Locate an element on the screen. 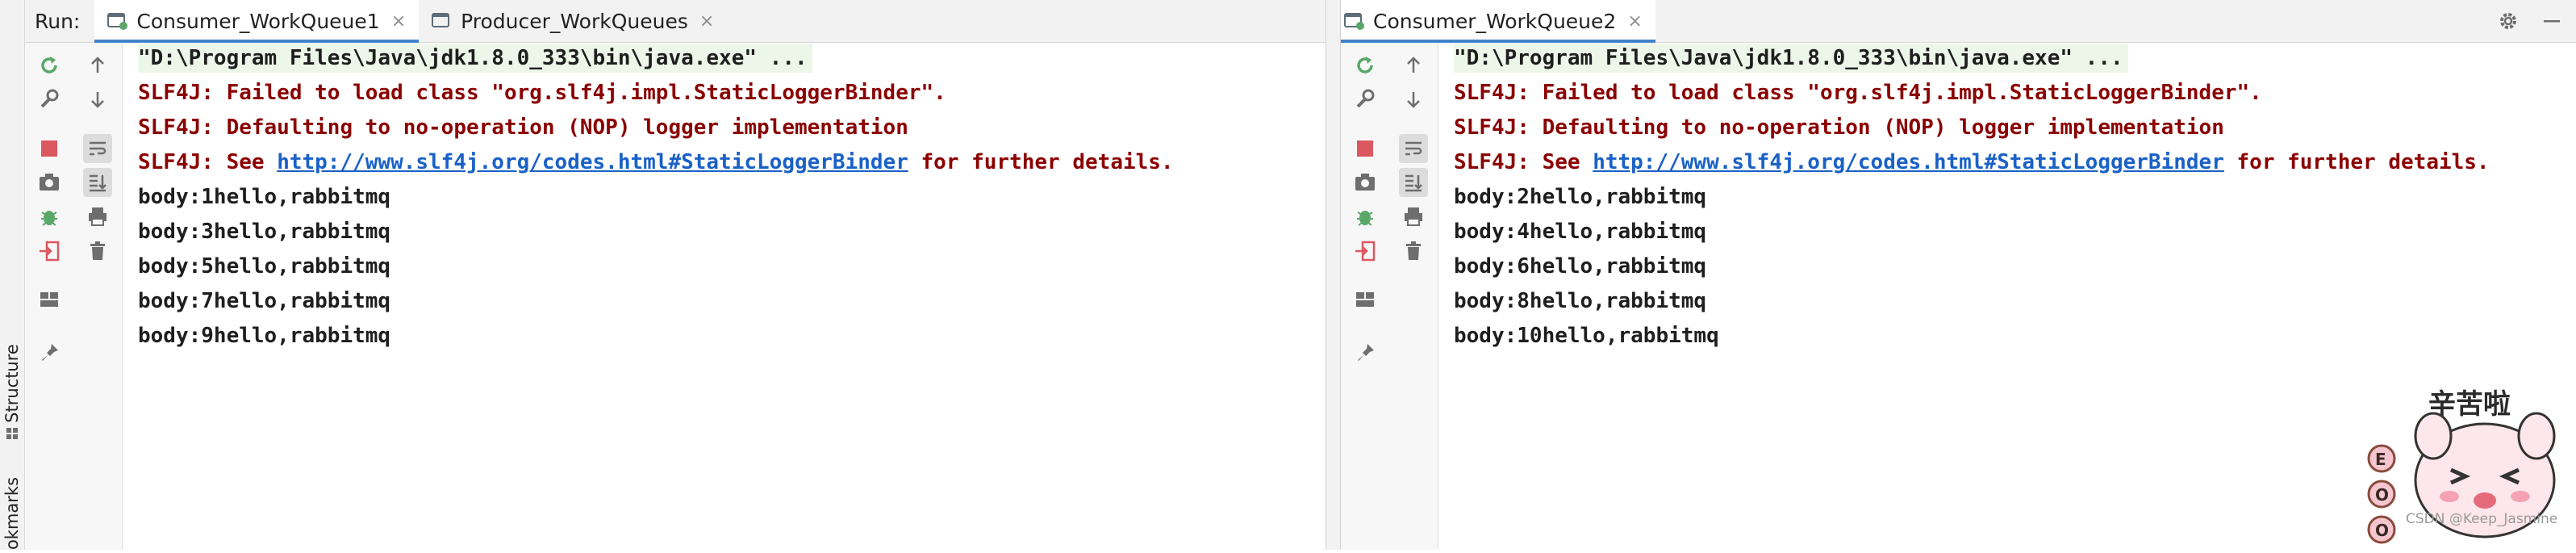 This screenshot has height=553, width=2576. window-controls is located at coordinates (2529, 21).